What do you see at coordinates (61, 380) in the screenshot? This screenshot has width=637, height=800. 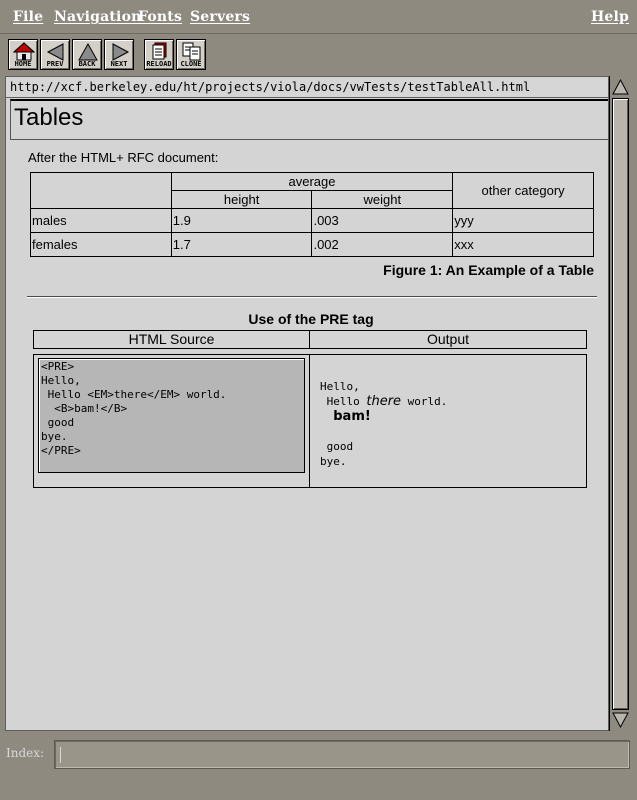 I see `code-line: Hello,` at bounding box center [61, 380].